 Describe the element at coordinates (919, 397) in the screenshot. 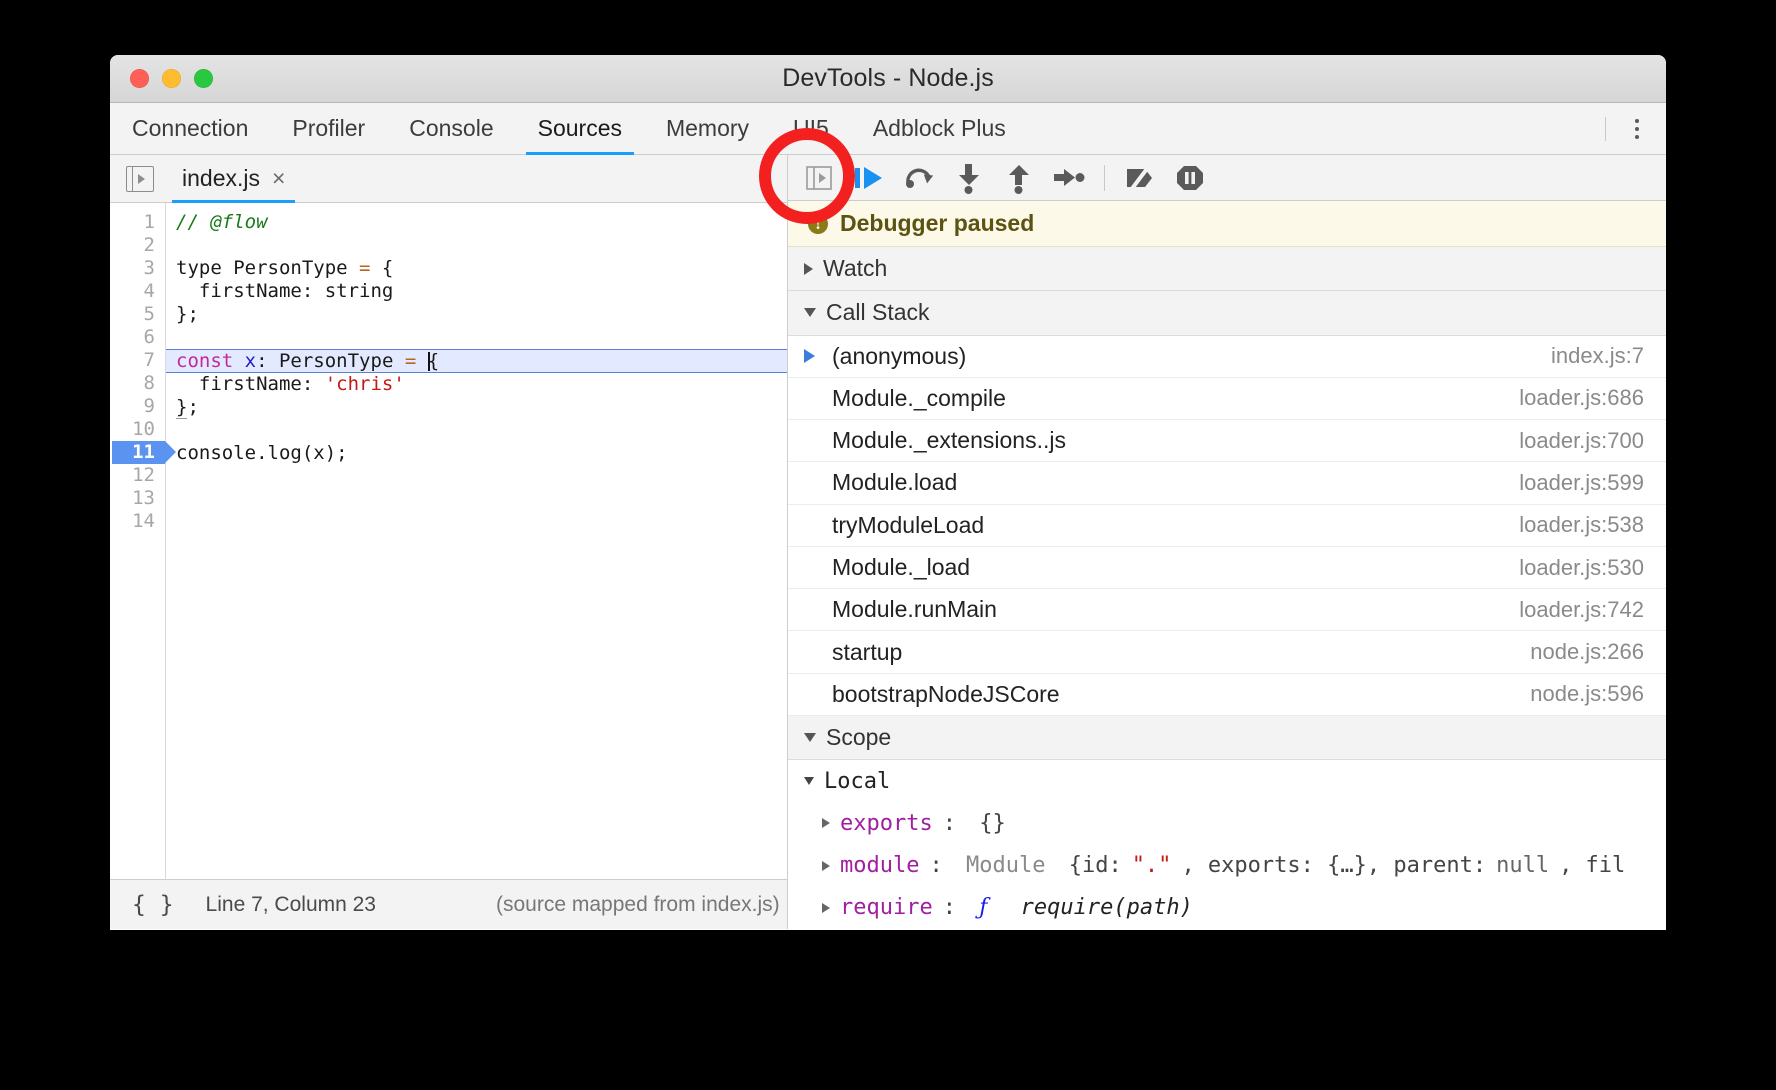

I see `frame-name: Module._compile` at that location.